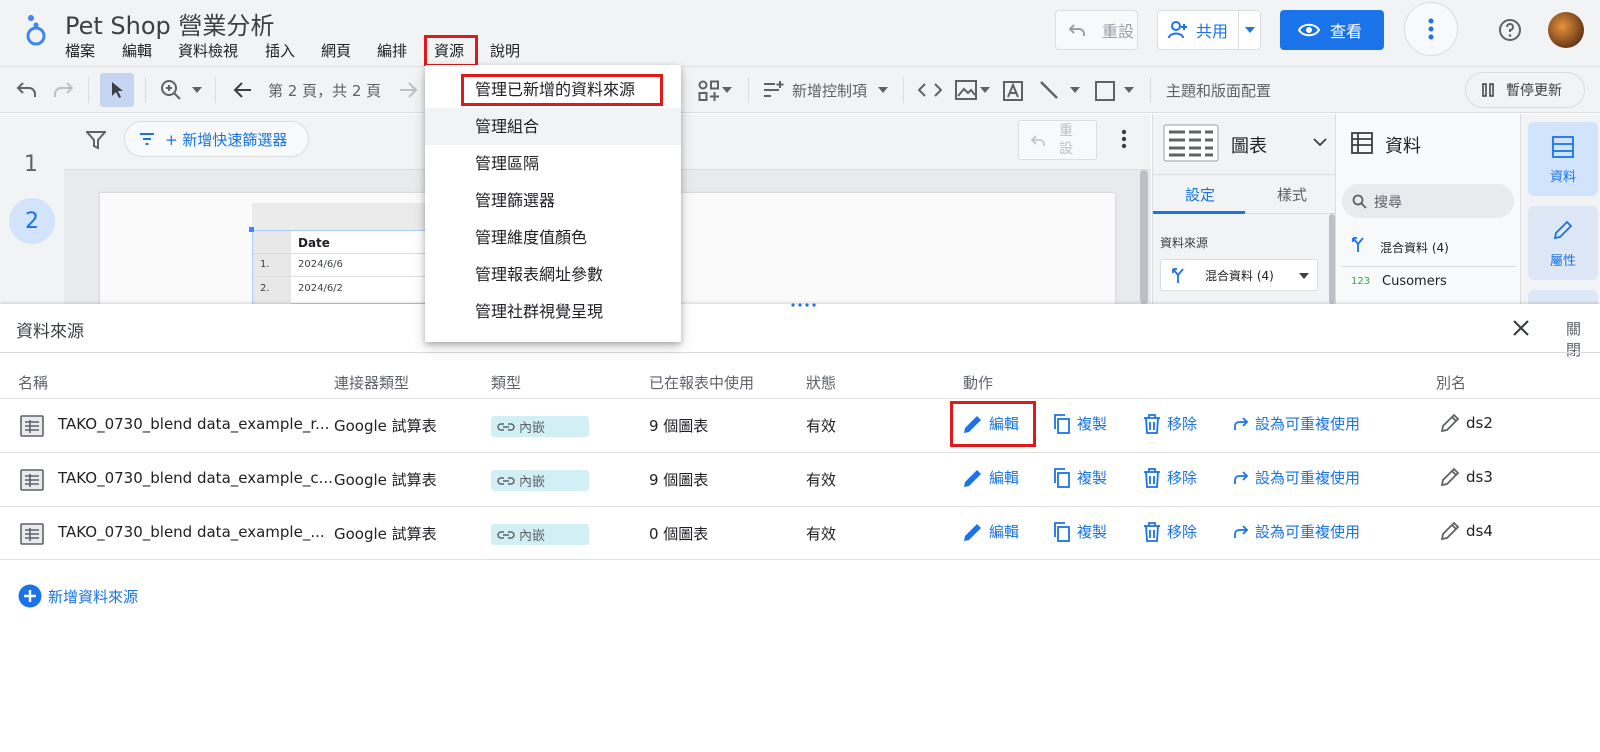 Image resolution: width=1600 pixels, height=752 pixels. I want to click on menu-insert: 插入, so click(280, 50).